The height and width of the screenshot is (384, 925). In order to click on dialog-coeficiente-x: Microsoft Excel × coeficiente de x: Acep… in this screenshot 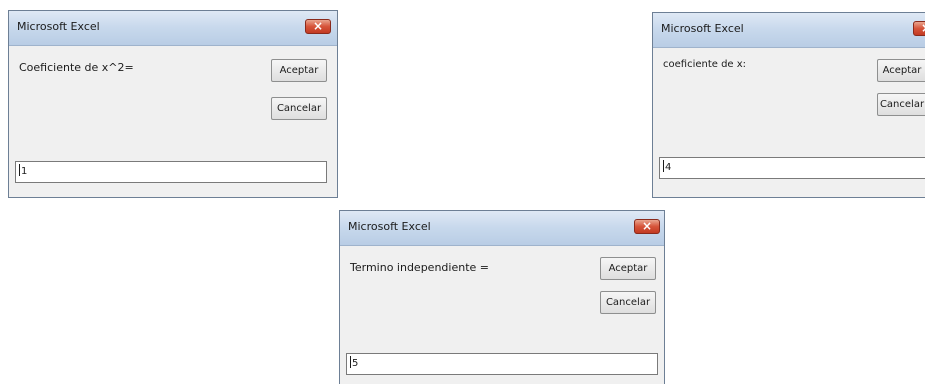, I will do `click(788, 105)`.